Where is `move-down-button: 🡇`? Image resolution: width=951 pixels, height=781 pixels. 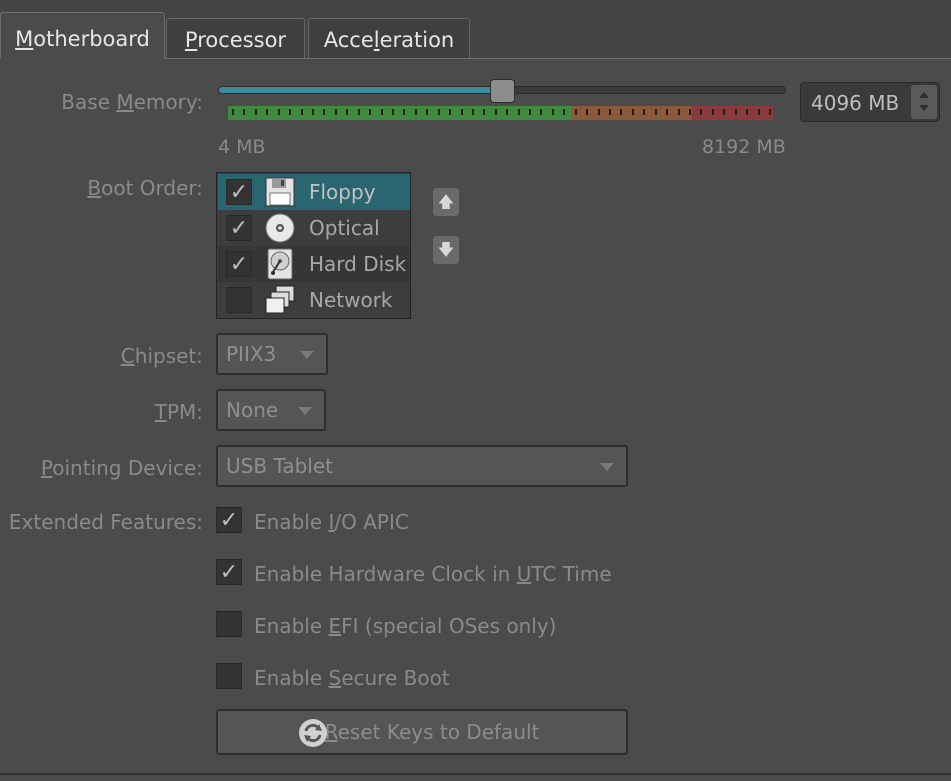
move-down-button: 🡇 is located at coordinates (446, 250).